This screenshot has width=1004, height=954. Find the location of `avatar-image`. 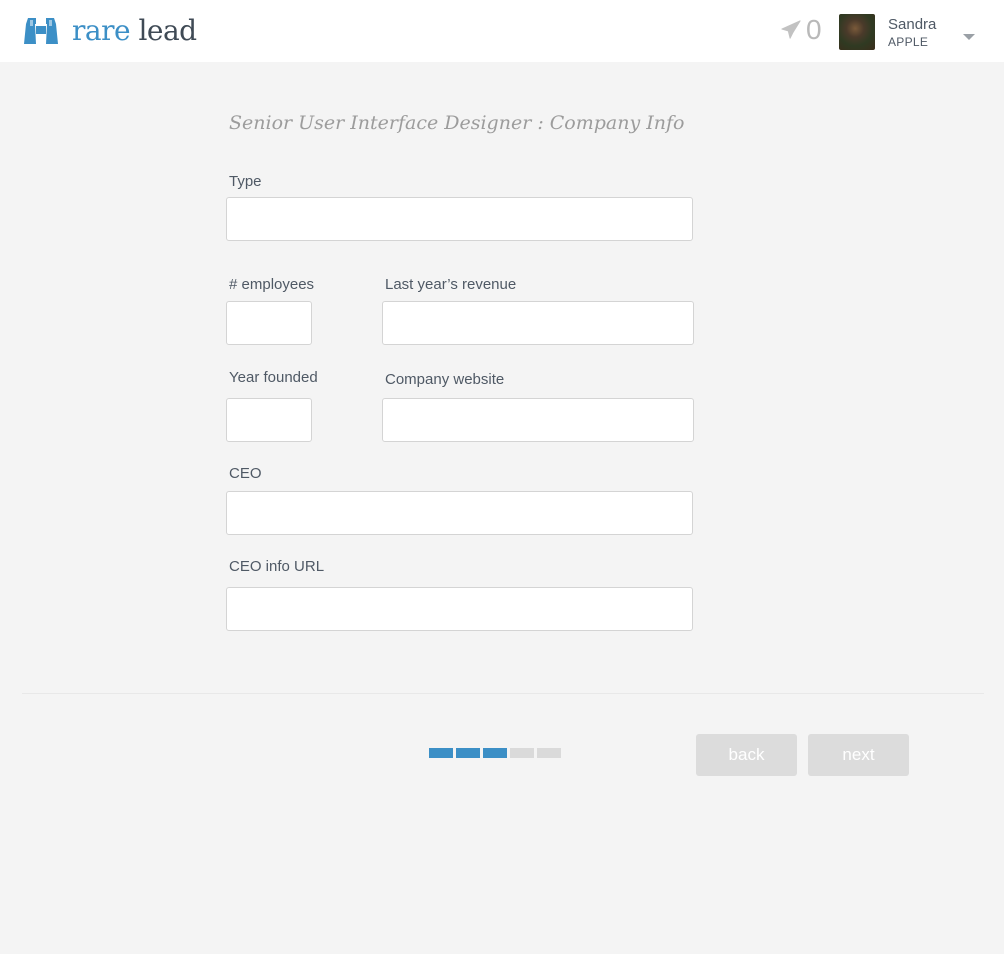

avatar-image is located at coordinates (857, 32).